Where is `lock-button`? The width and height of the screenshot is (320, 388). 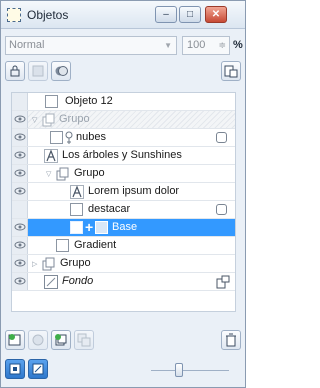
lock-button is located at coordinates (15, 71).